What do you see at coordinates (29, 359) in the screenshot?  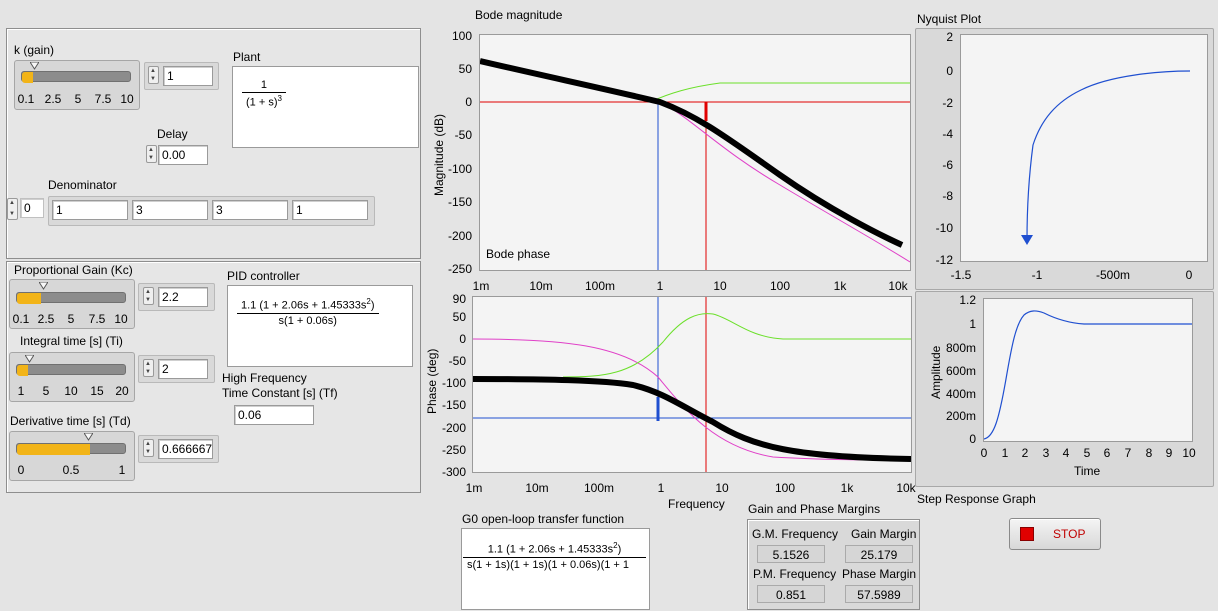 I see `ti-slider-thumb` at bounding box center [29, 359].